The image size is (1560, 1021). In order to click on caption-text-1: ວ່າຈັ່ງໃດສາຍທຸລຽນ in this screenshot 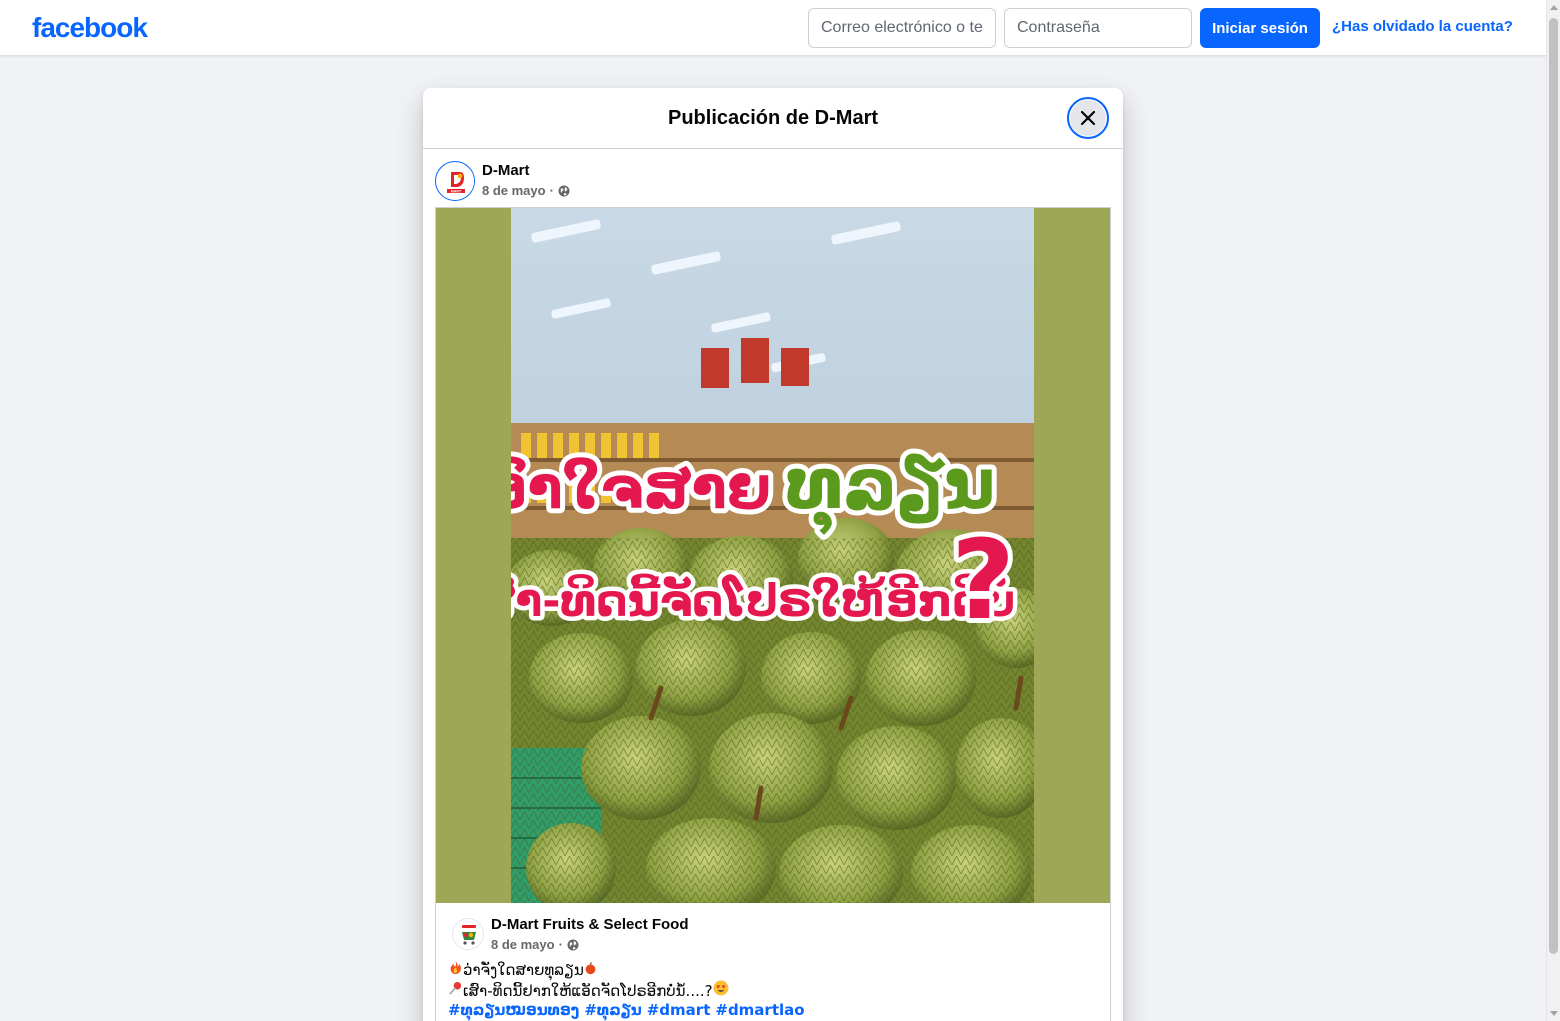, I will do `click(523, 970)`.